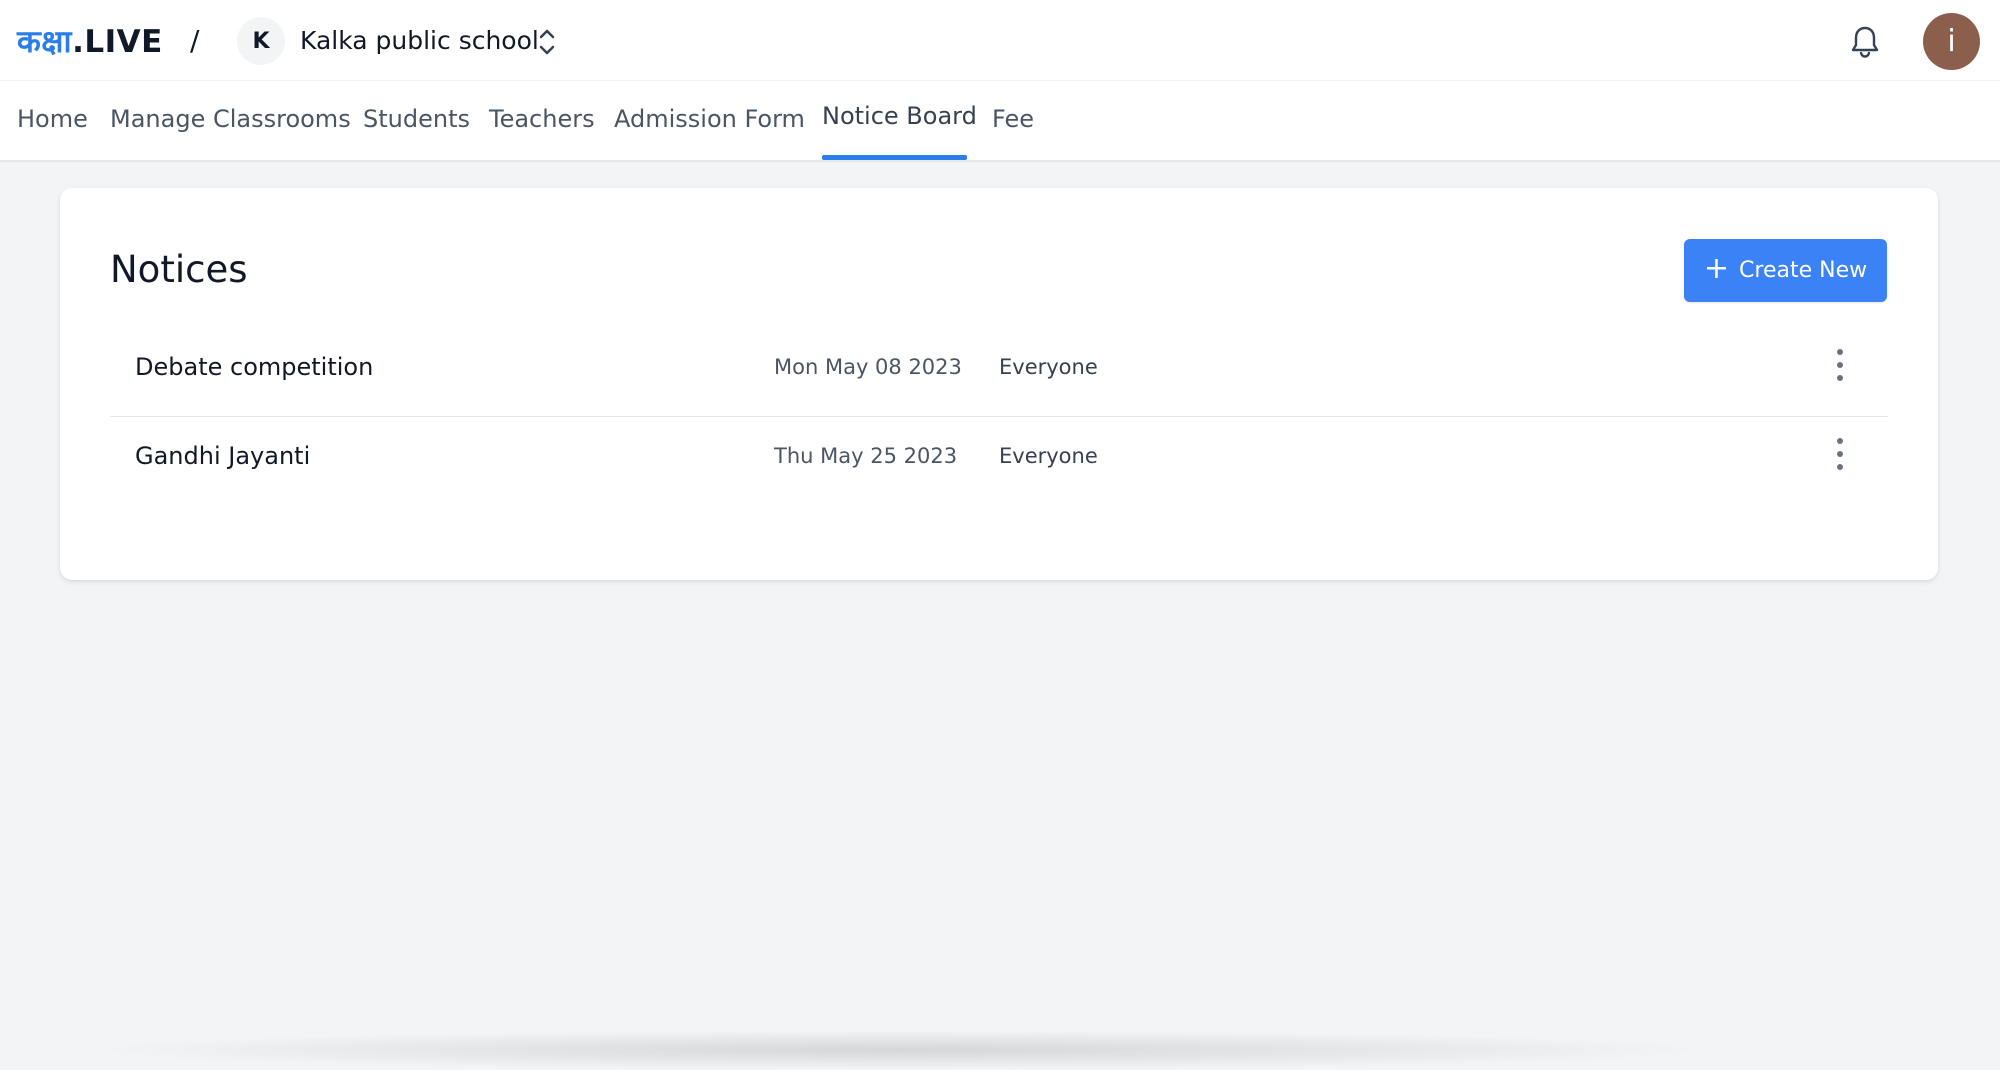 The image size is (2000, 1070). What do you see at coordinates (866, 456) in the screenshot?
I see `notice-date: Thu May 25 2023` at bounding box center [866, 456].